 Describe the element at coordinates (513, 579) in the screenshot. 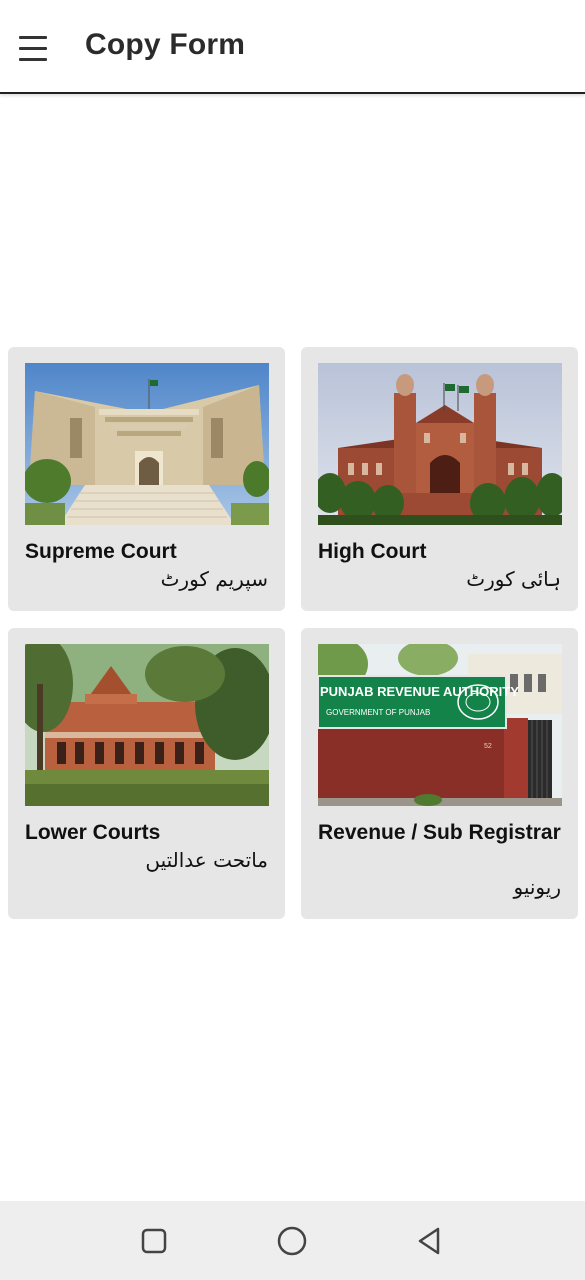

I see `card-title-ur: ہائی کورٹ` at that location.